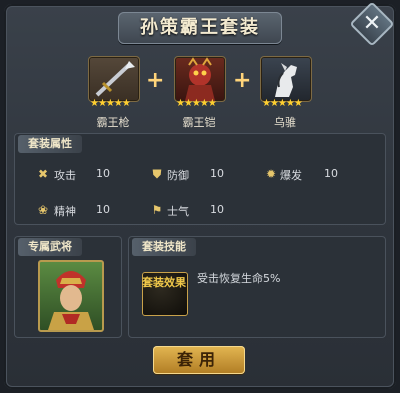 The height and width of the screenshot is (393, 400). What do you see at coordinates (164, 247) in the screenshot?
I see `set-skill-header: 套装技能` at bounding box center [164, 247].